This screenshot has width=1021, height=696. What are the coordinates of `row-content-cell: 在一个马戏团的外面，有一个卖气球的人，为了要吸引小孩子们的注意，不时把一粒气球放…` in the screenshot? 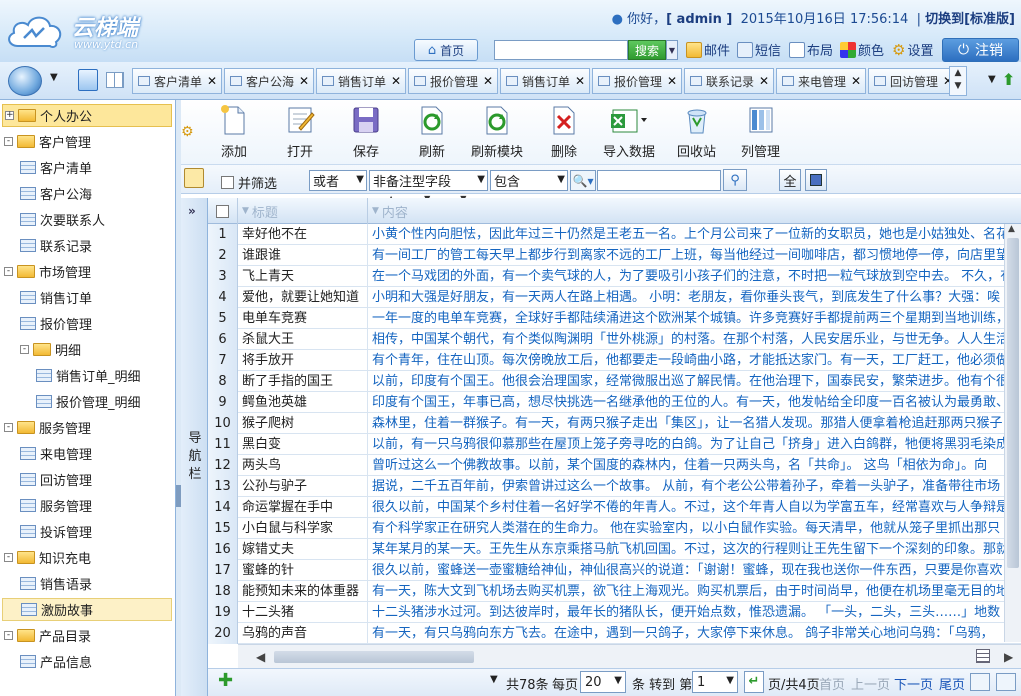 It's located at (690, 276).